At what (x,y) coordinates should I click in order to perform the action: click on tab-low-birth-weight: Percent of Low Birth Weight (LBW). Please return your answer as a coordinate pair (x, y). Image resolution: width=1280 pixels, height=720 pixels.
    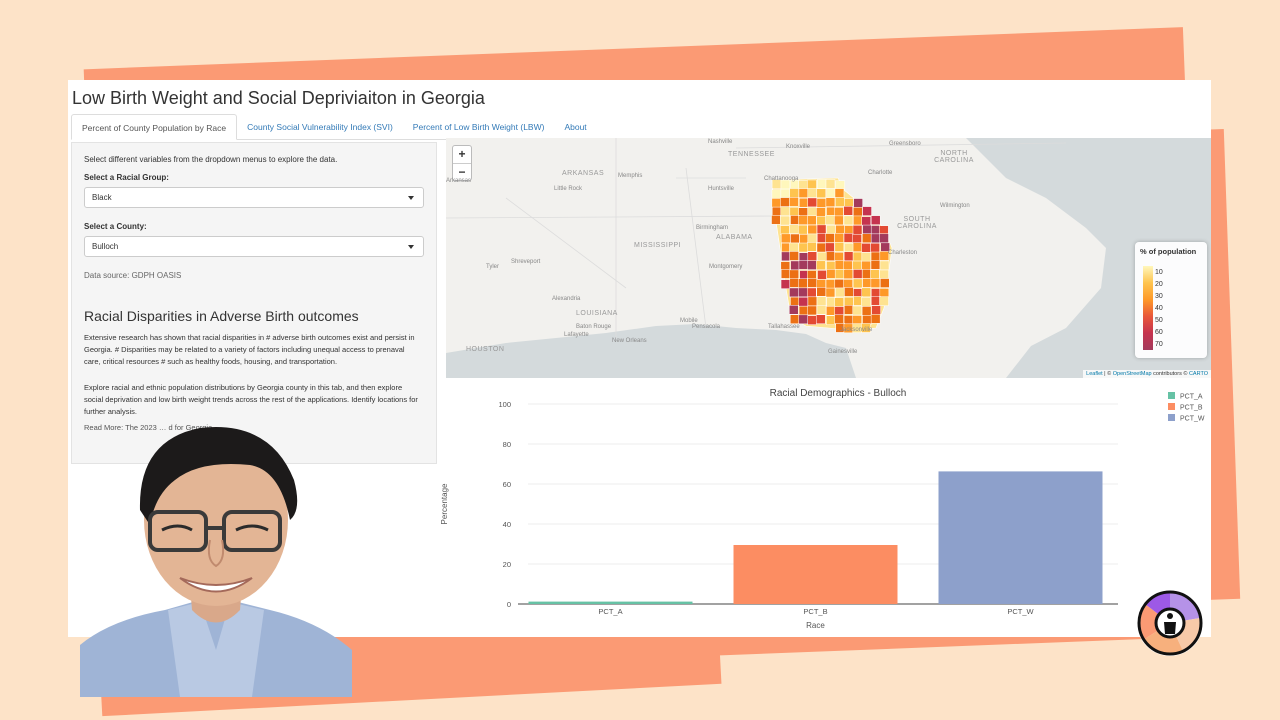
    Looking at the image, I should click on (479, 127).